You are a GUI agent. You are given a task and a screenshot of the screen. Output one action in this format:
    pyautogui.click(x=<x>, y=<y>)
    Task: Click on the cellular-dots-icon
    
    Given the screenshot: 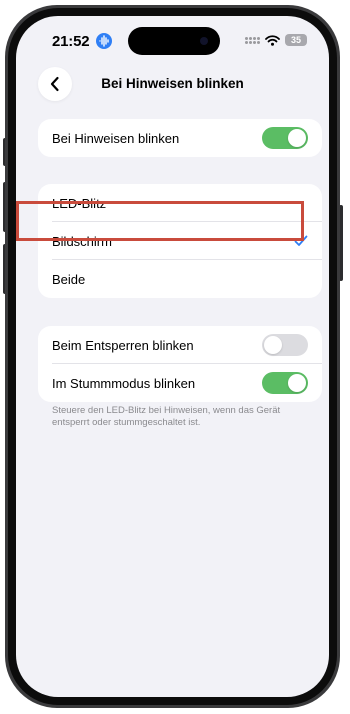 What is the action you would take?
    pyautogui.click(x=252, y=40)
    